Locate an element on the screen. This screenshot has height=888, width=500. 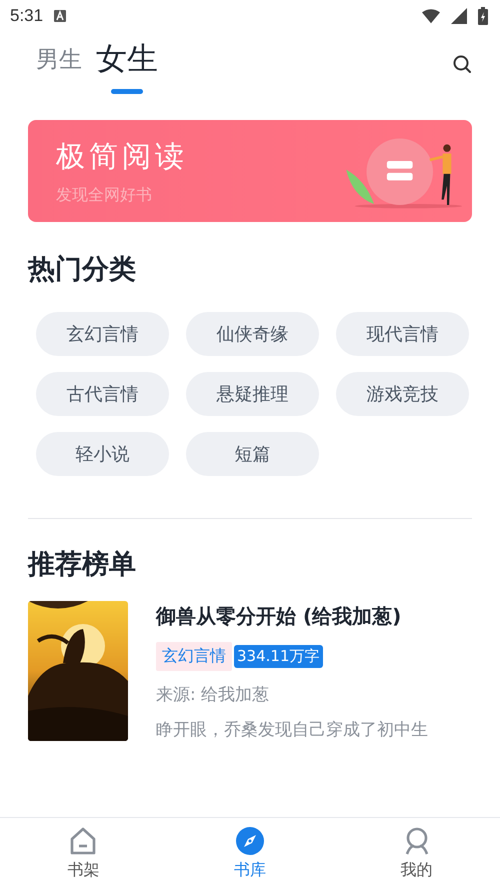
tab: 男生 is located at coordinates (59, 66).